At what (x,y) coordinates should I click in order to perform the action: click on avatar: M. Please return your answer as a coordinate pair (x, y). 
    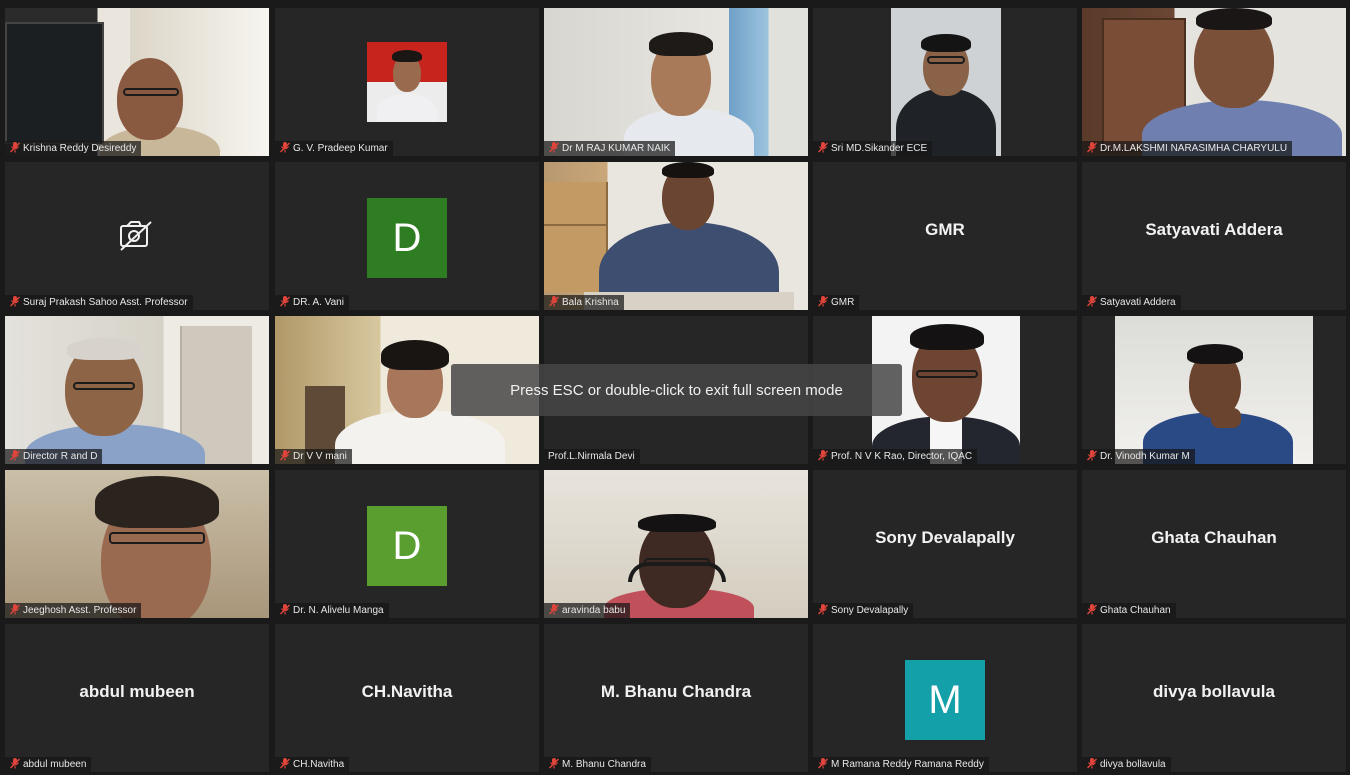
    Looking at the image, I should click on (945, 700).